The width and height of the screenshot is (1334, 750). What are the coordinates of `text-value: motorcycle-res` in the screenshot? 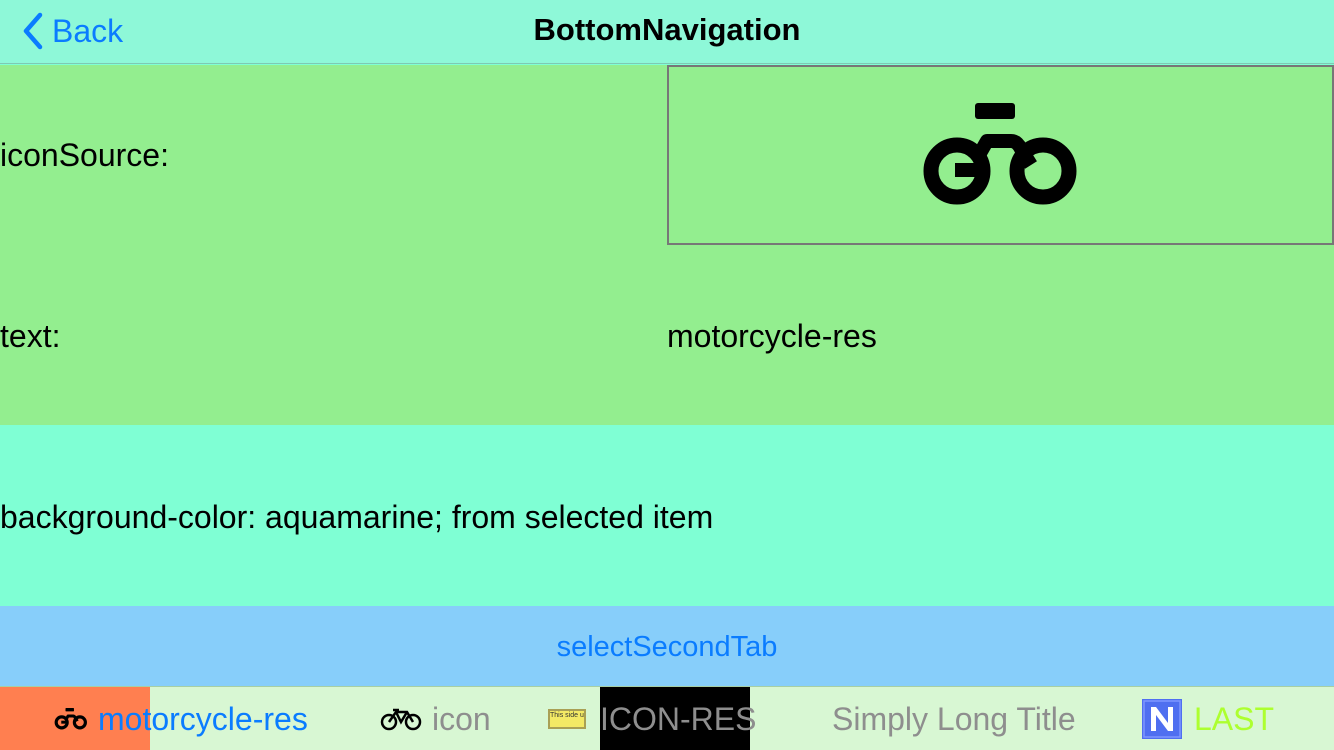 It's located at (772, 336).